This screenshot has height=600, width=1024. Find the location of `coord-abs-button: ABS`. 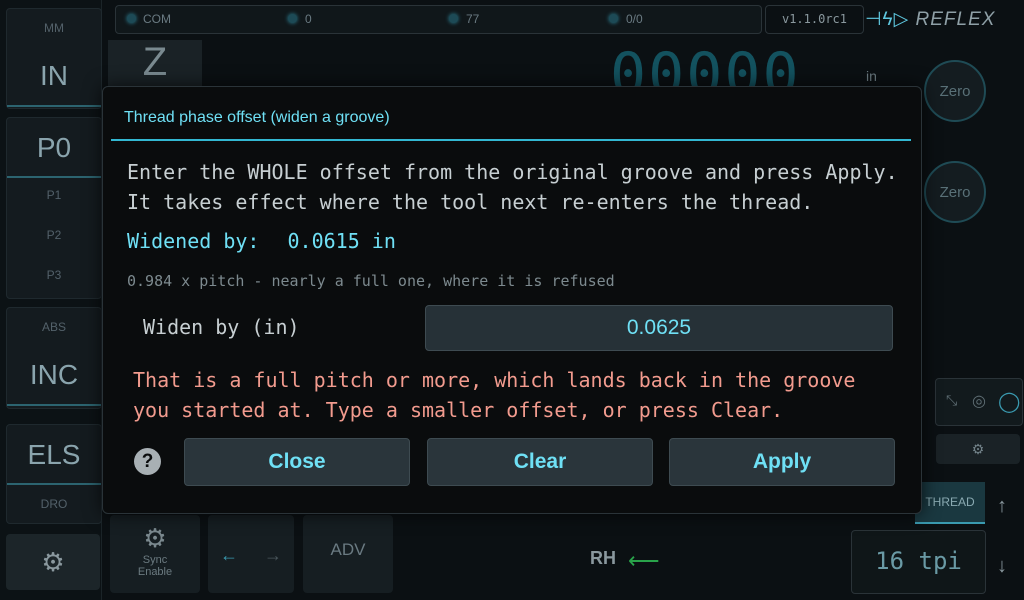

coord-abs-button: ABS is located at coordinates (54, 327).